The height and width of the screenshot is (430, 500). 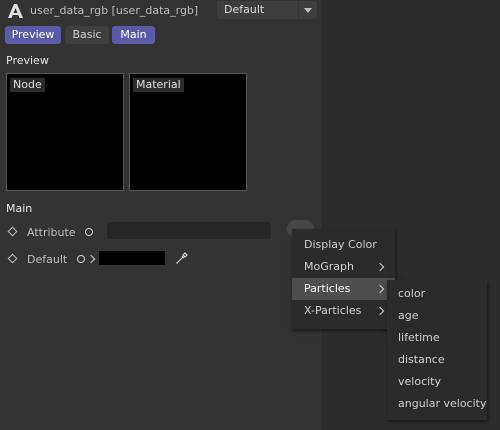 I want to click on node-preview: Node, so click(x=65, y=132).